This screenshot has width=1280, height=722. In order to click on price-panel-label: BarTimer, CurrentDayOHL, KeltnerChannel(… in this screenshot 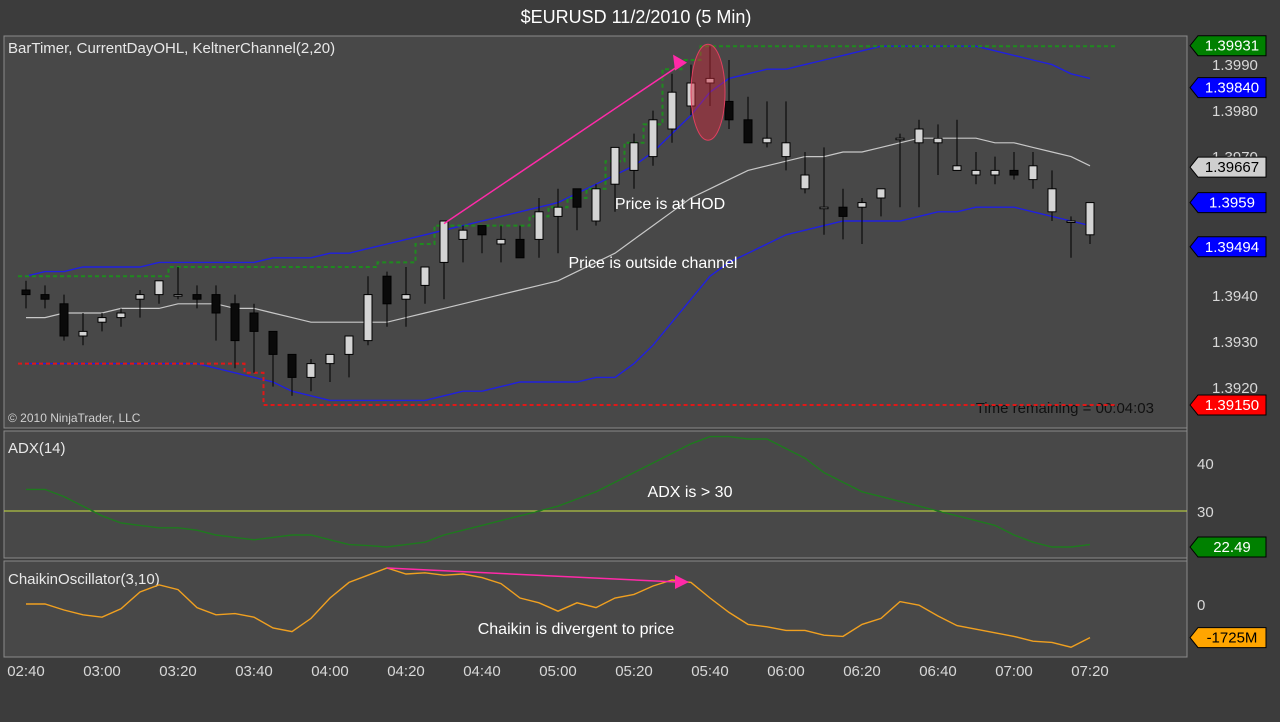, I will do `click(171, 48)`.